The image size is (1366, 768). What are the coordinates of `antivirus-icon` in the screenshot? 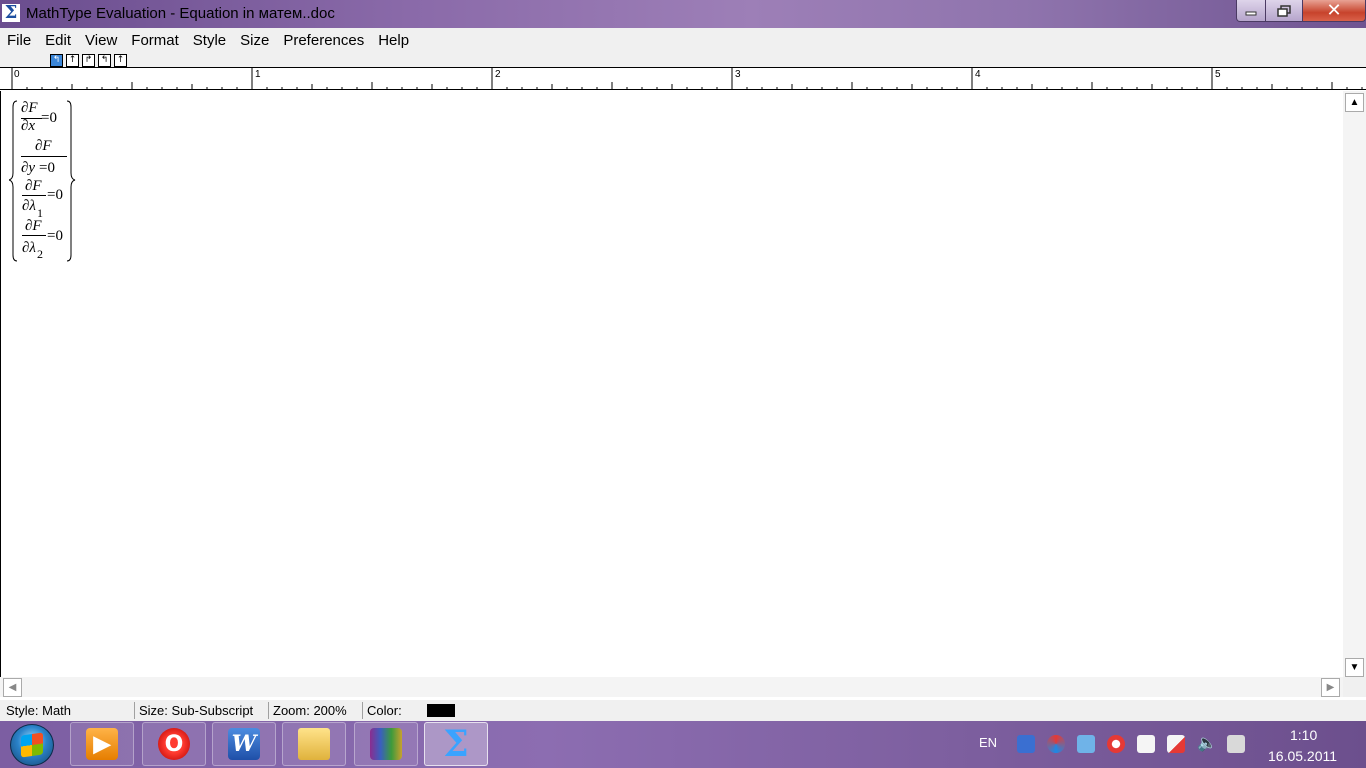 It's located at (1116, 744).